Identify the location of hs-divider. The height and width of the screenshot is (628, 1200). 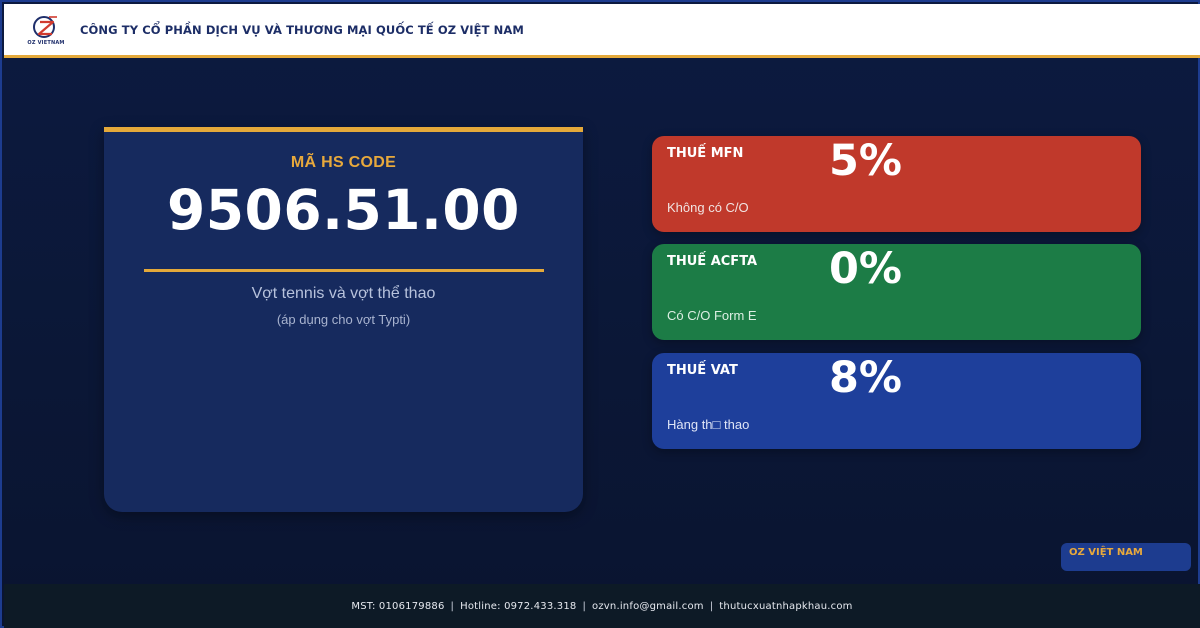
(343, 270).